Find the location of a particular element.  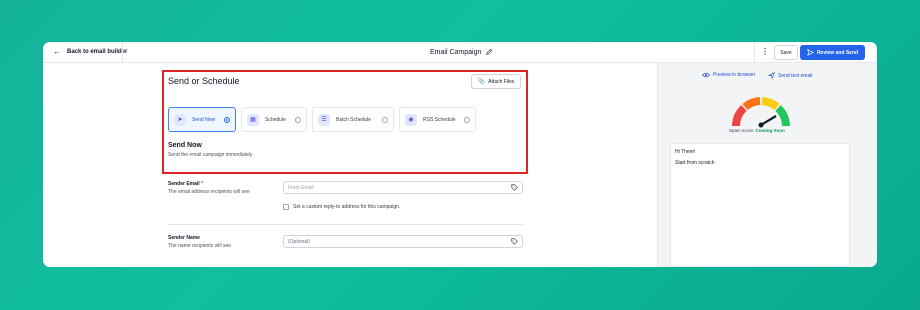

attach-files-button: 📎 Attach Files is located at coordinates (496, 81).